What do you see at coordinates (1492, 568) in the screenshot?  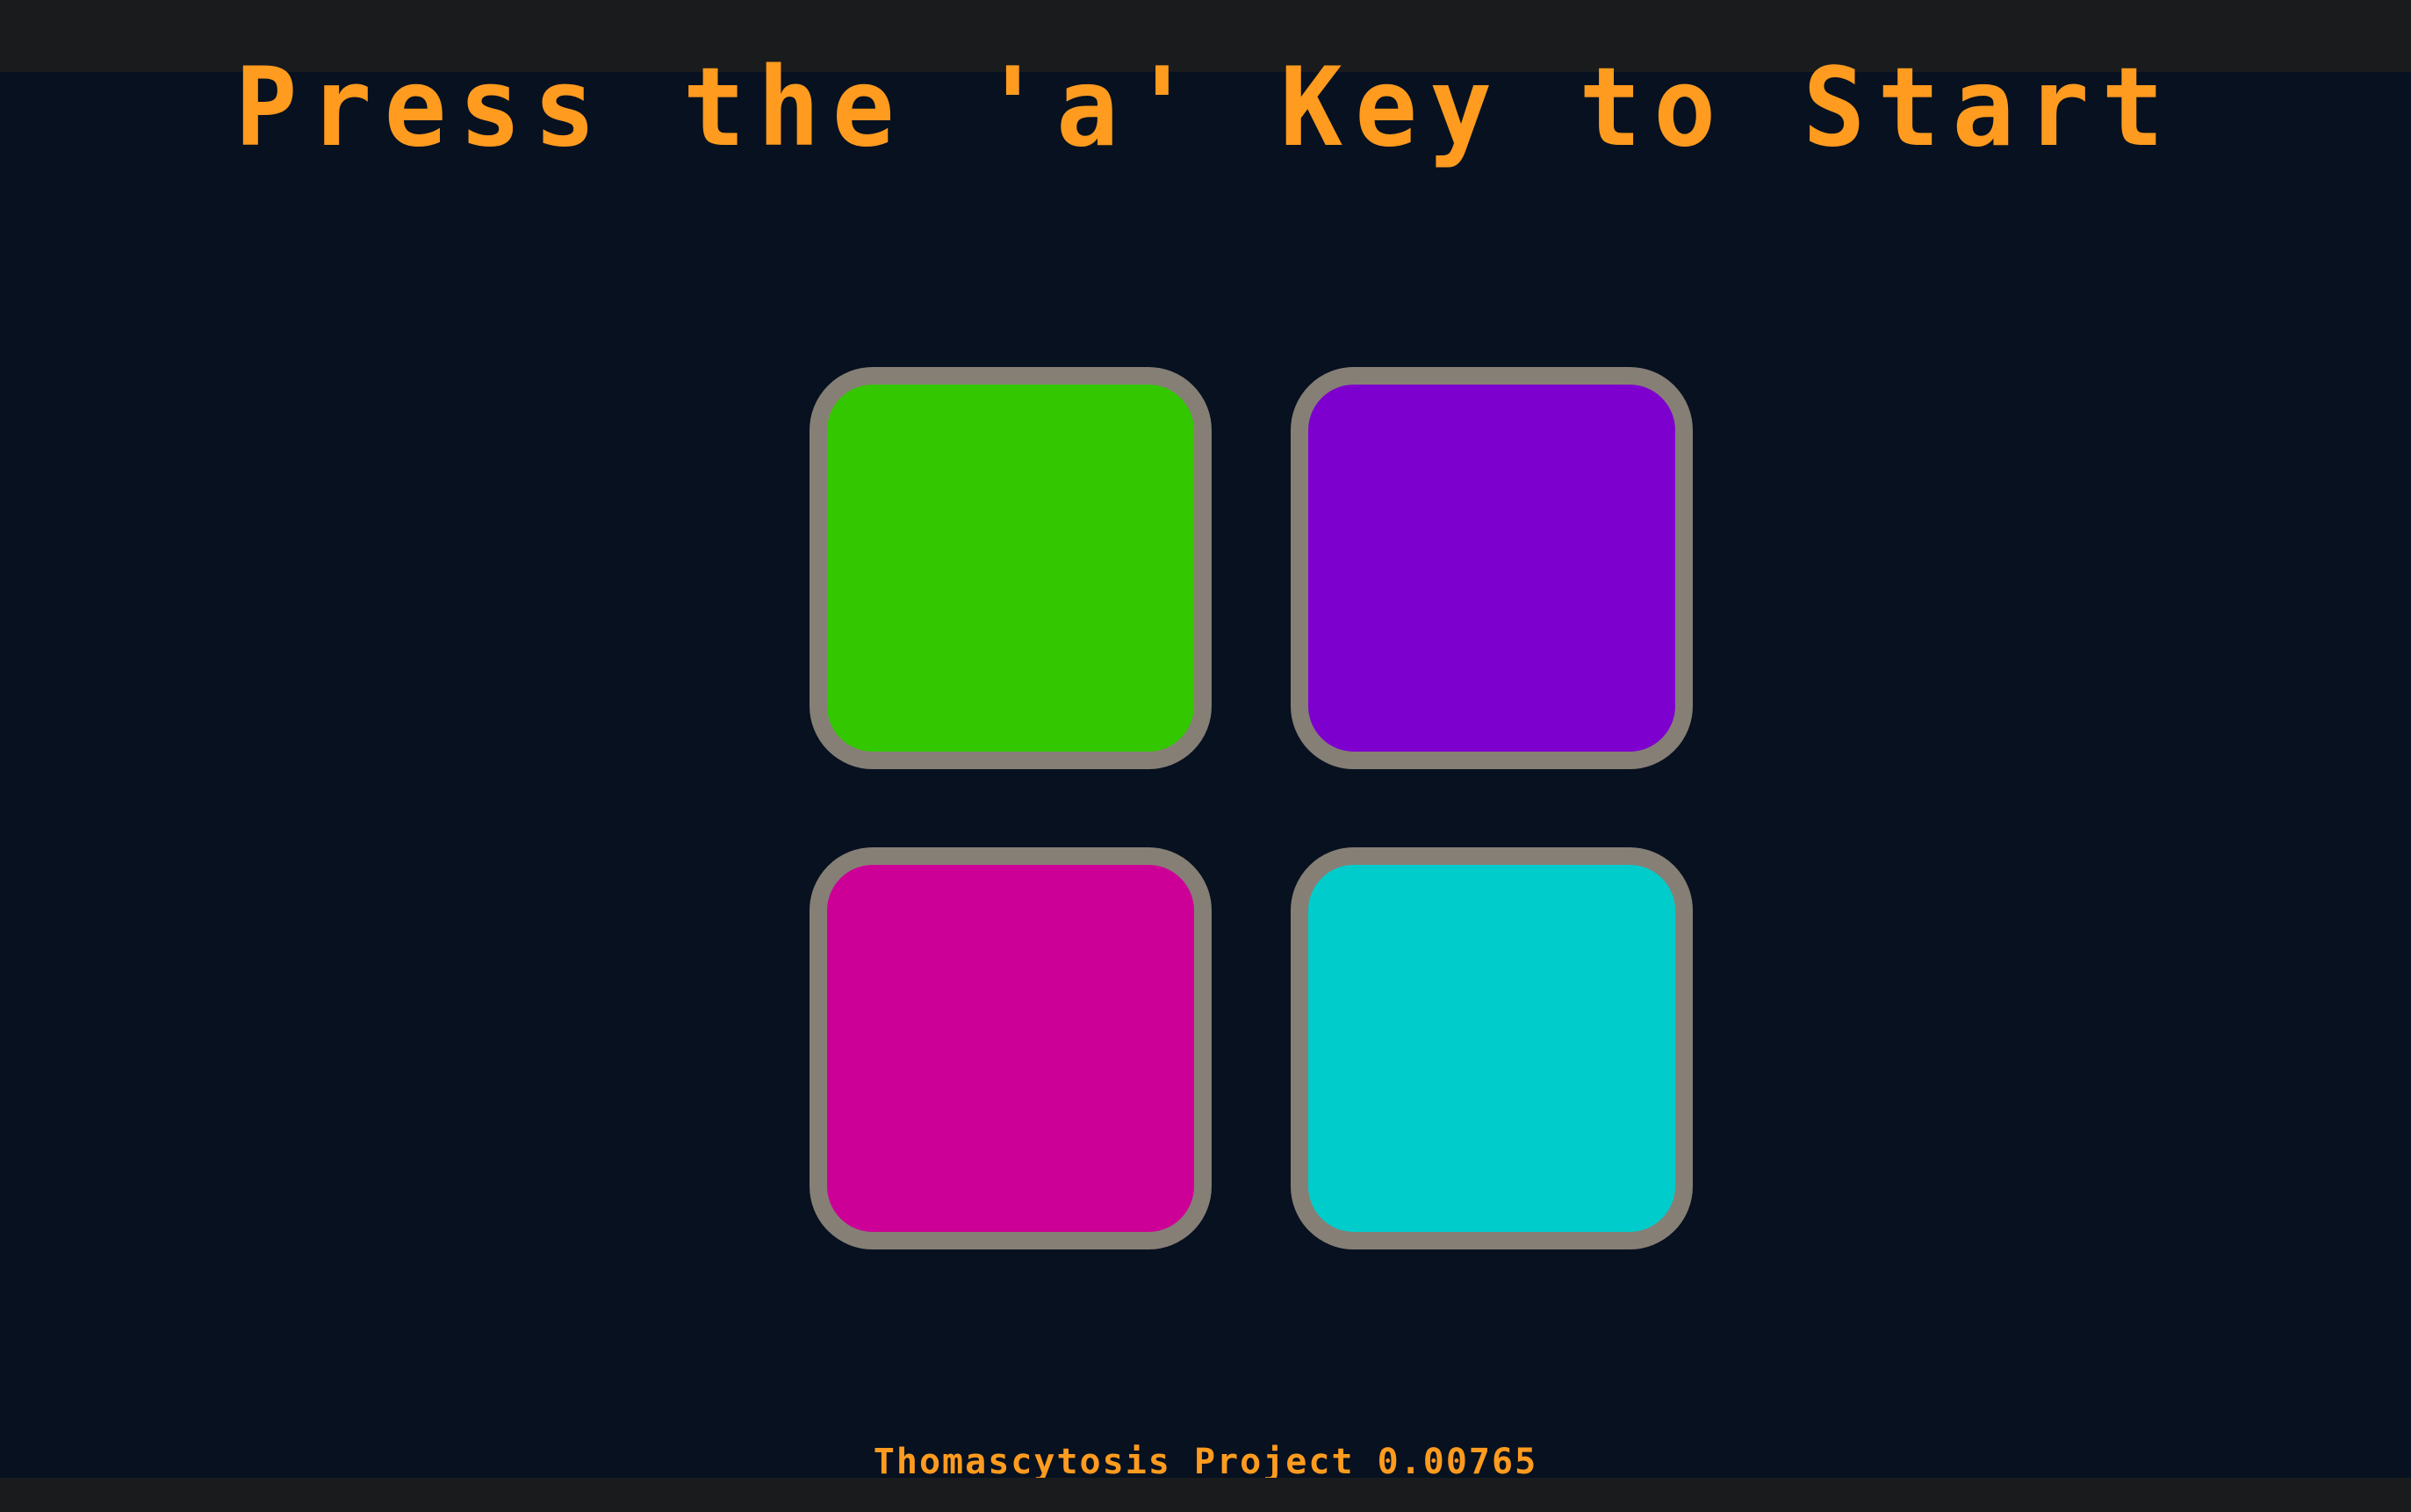 I see `purple-pad` at bounding box center [1492, 568].